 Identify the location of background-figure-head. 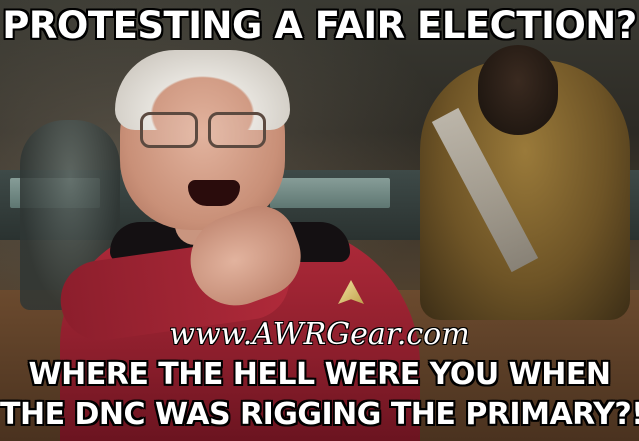
(518, 90).